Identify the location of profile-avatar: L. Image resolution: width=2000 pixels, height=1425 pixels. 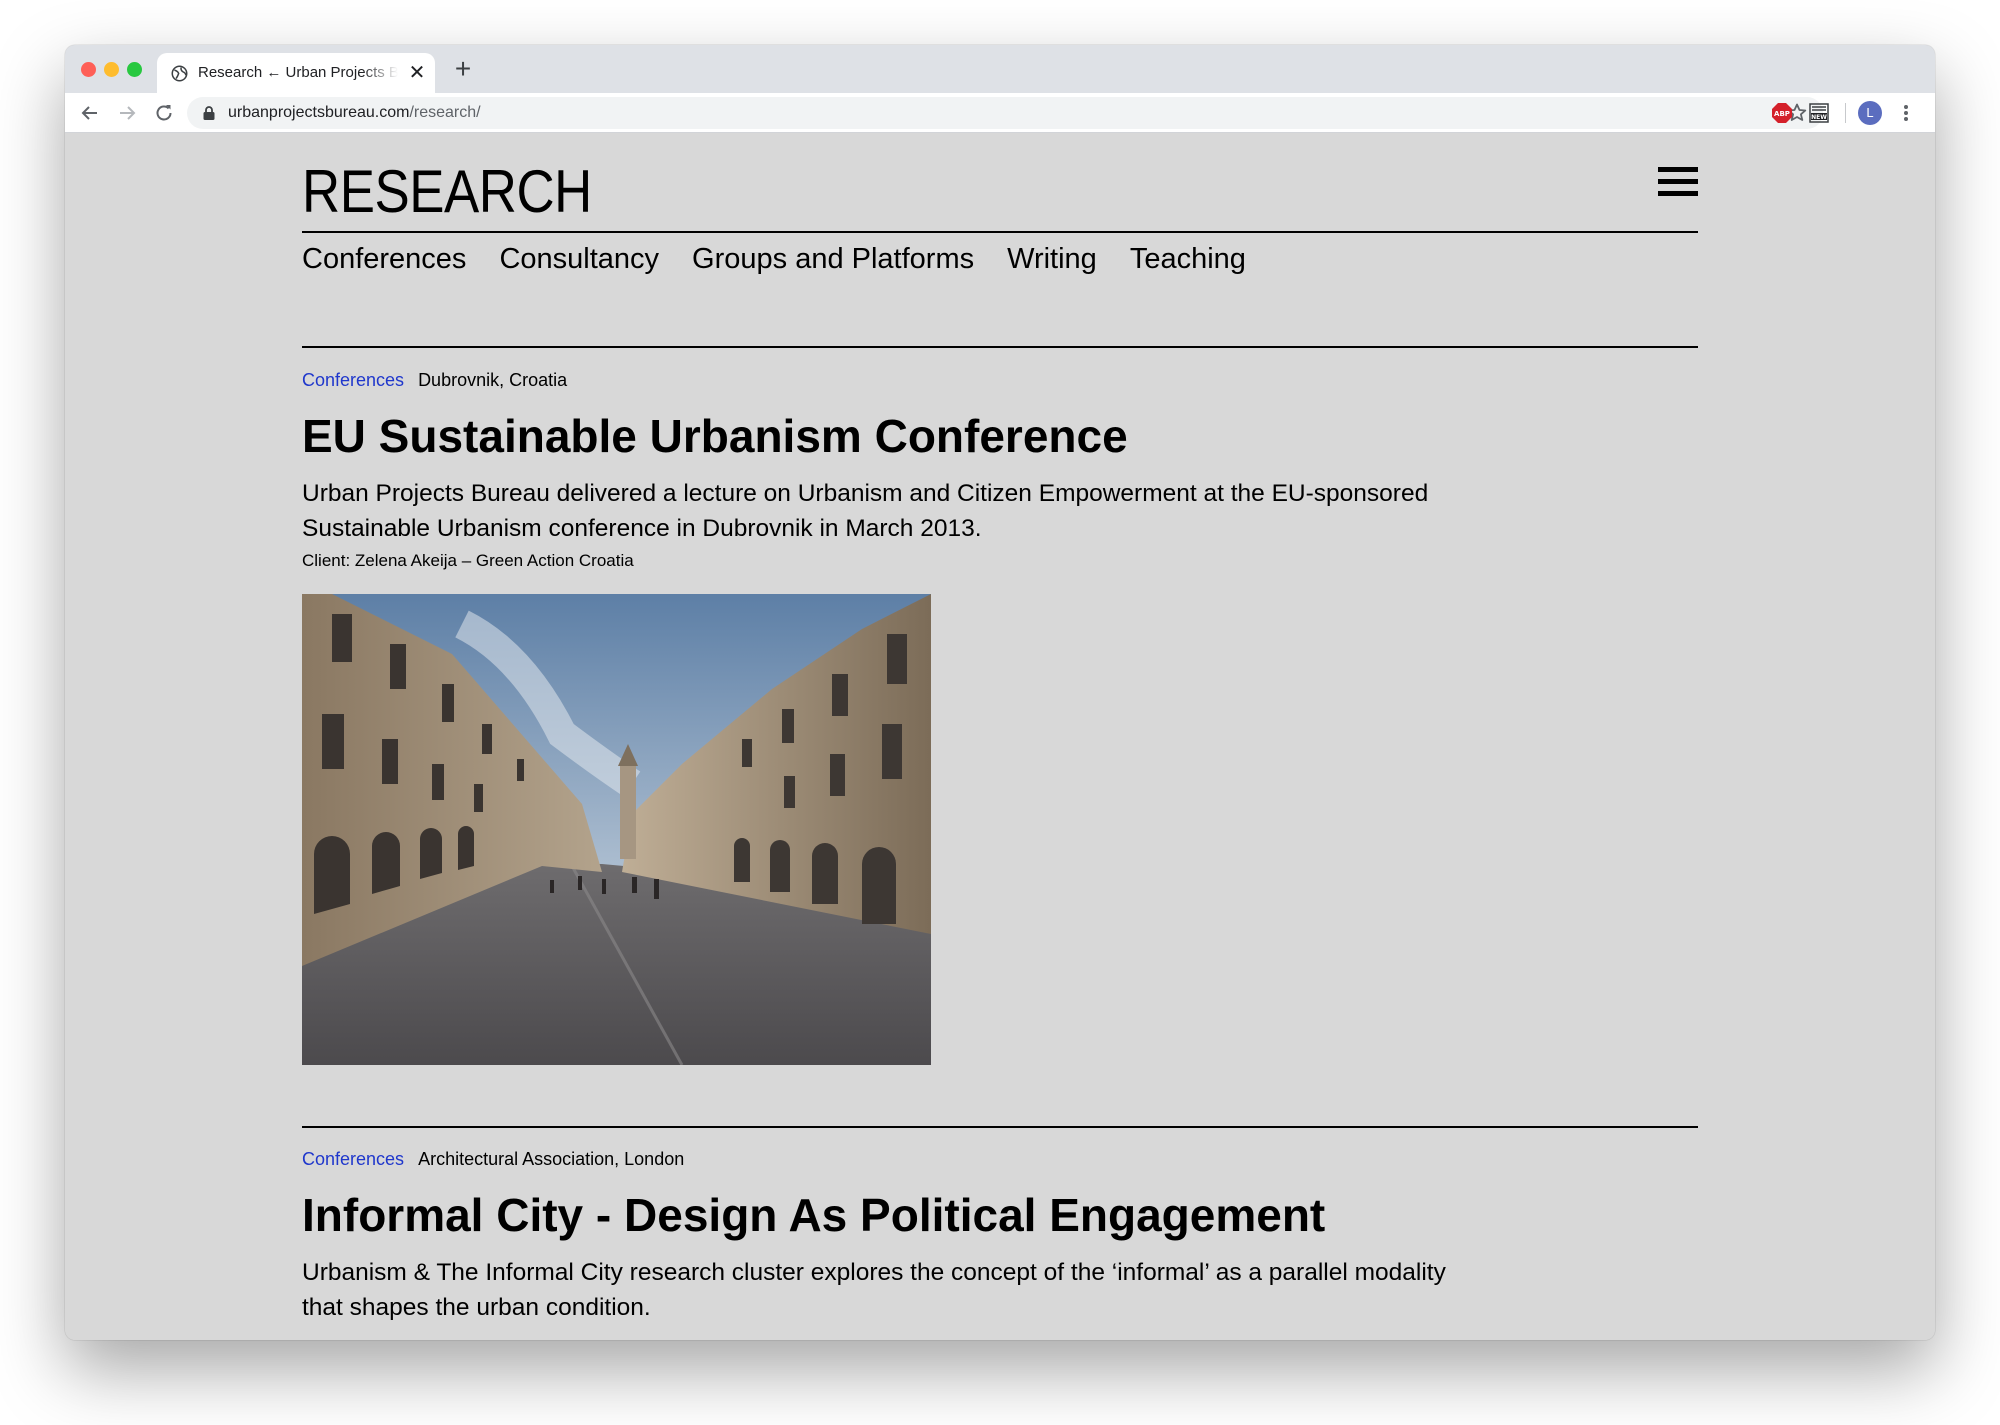
(1870, 113).